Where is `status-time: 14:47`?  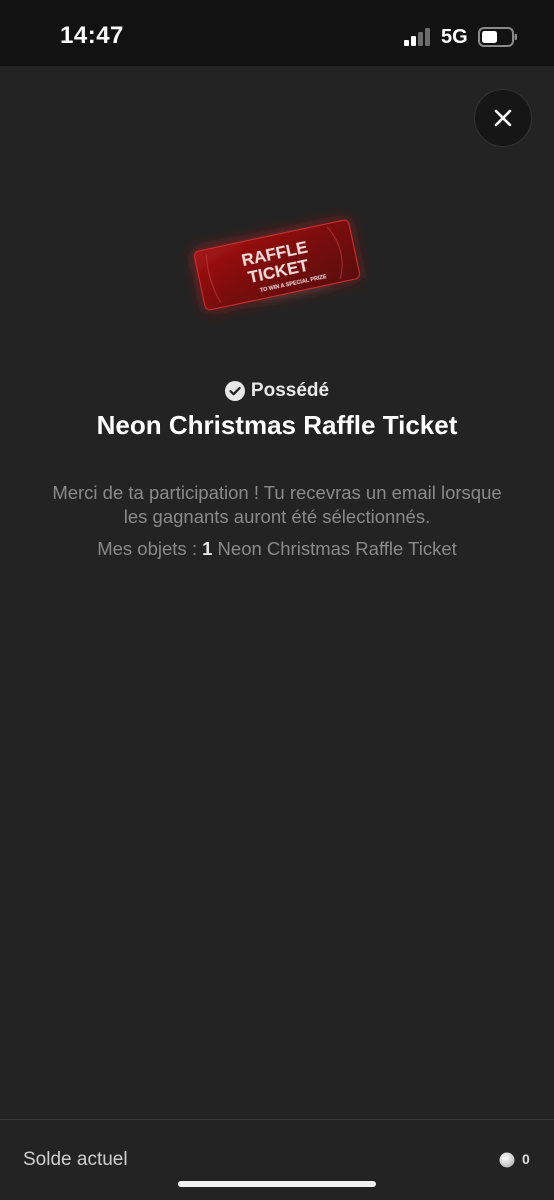 status-time: 14:47 is located at coordinates (92, 35).